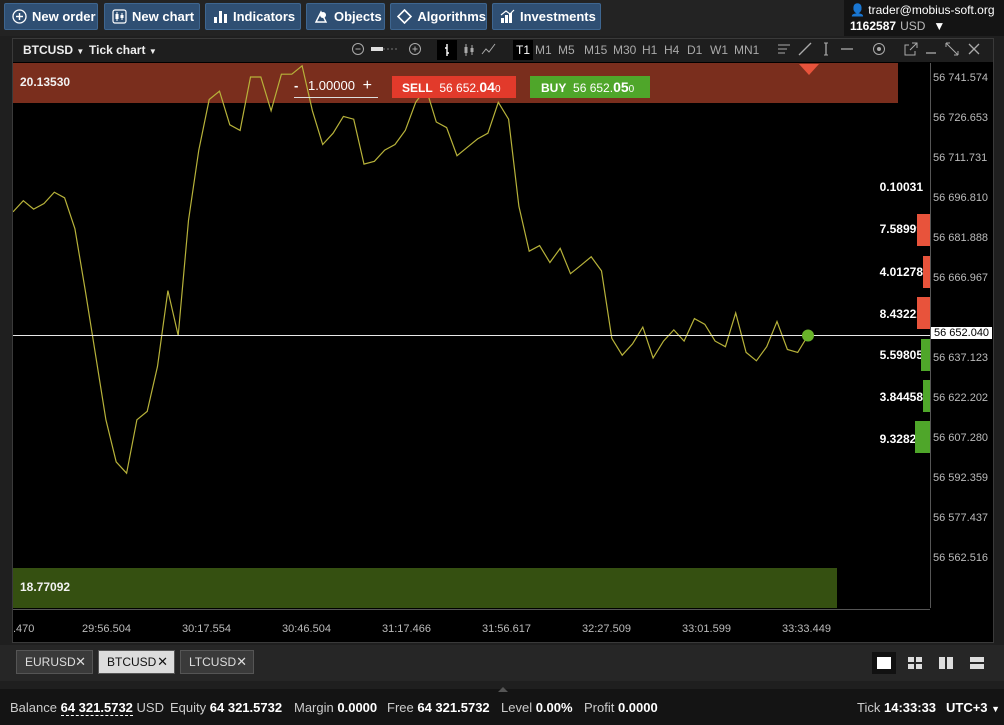 The height and width of the screenshot is (725, 1004). I want to click on balance-currency: USD, so click(150, 707).